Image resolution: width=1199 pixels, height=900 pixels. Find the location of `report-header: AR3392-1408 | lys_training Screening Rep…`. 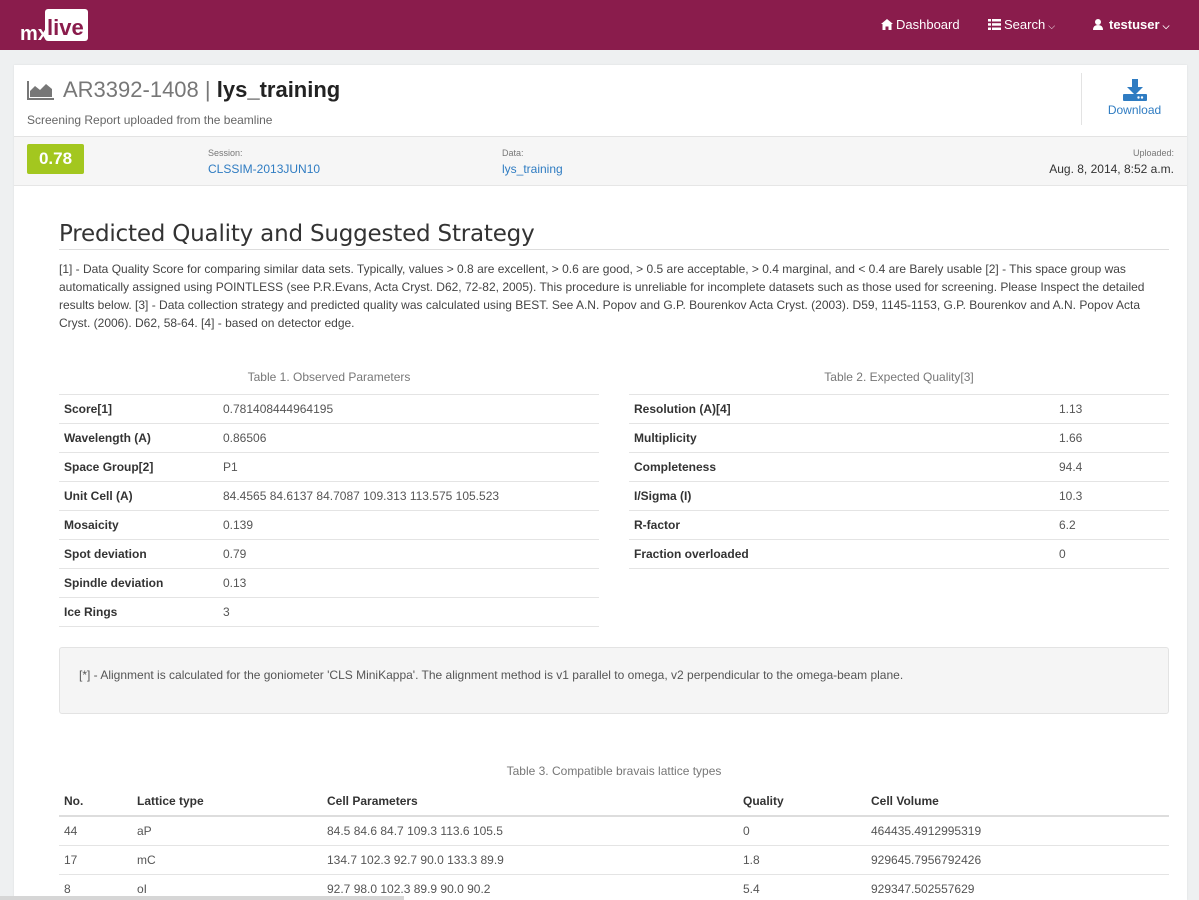

report-header: AR3392-1408 | lys_training Screening Rep… is located at coordinates (600, 101).